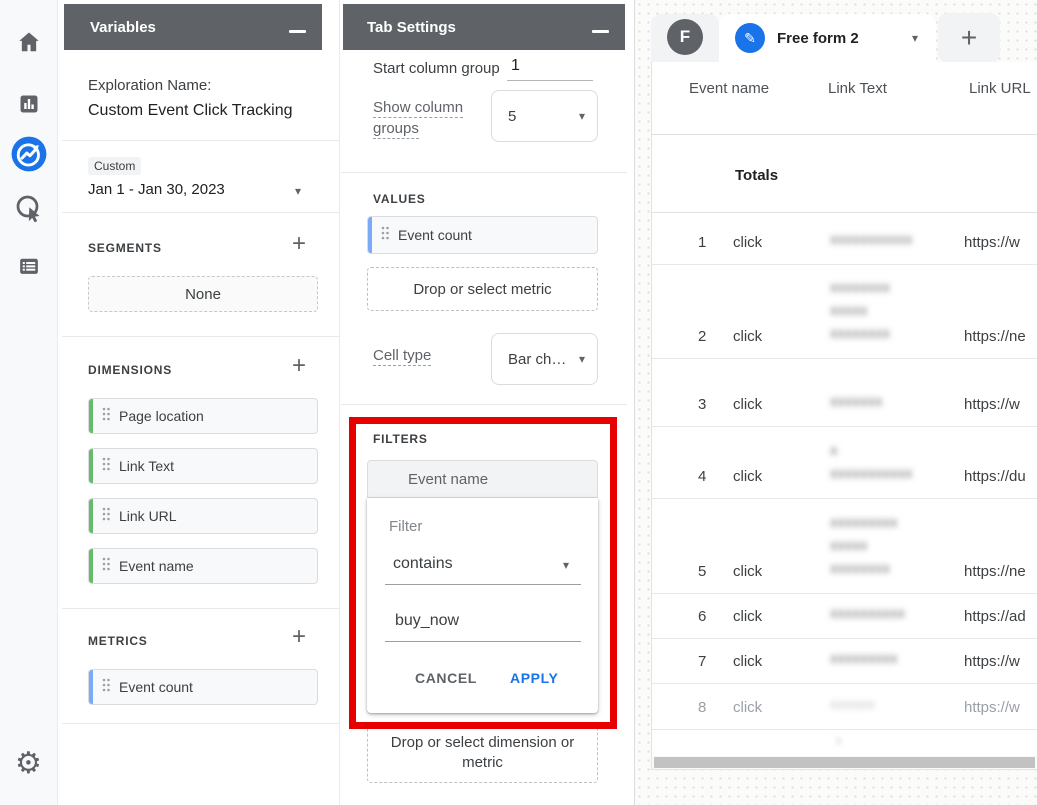 This screenshot has width=1037, height=805. I want to click on add-tab-button: +, so click(969, 38).